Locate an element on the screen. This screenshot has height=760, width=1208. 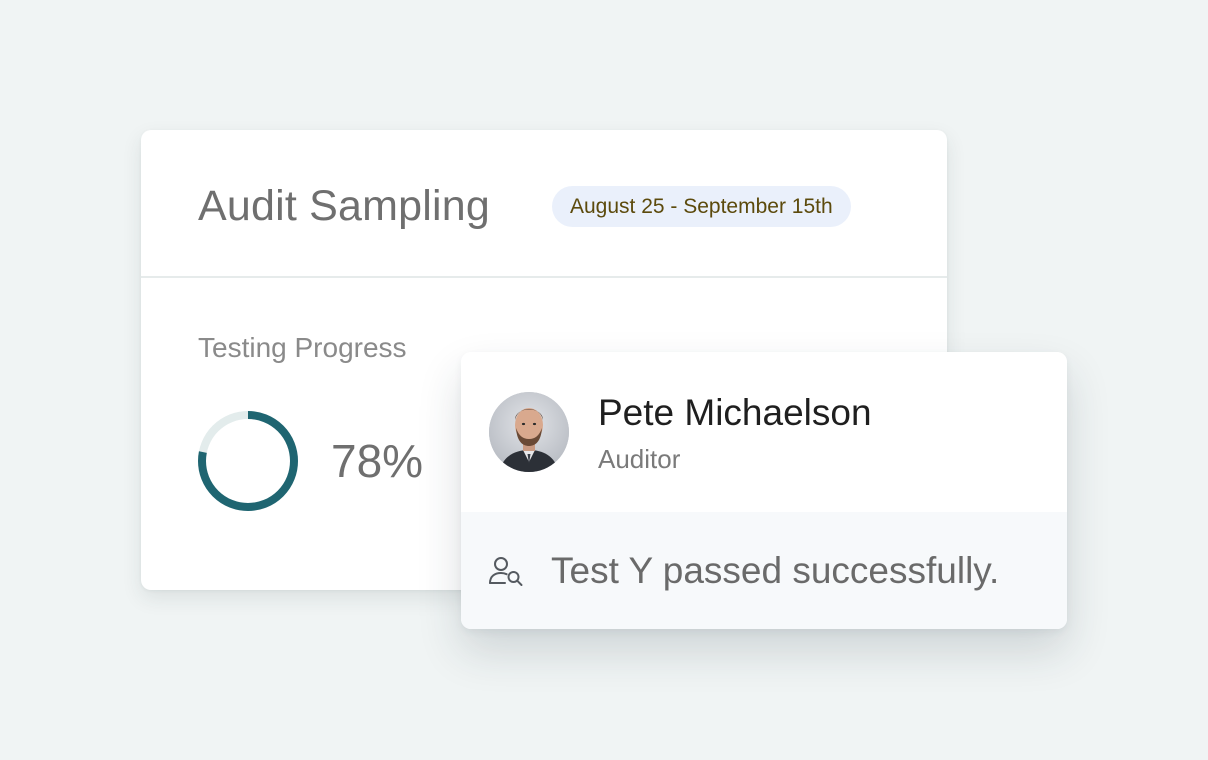
person-name: Pete Michaelson is located at coordinates (735, 412).